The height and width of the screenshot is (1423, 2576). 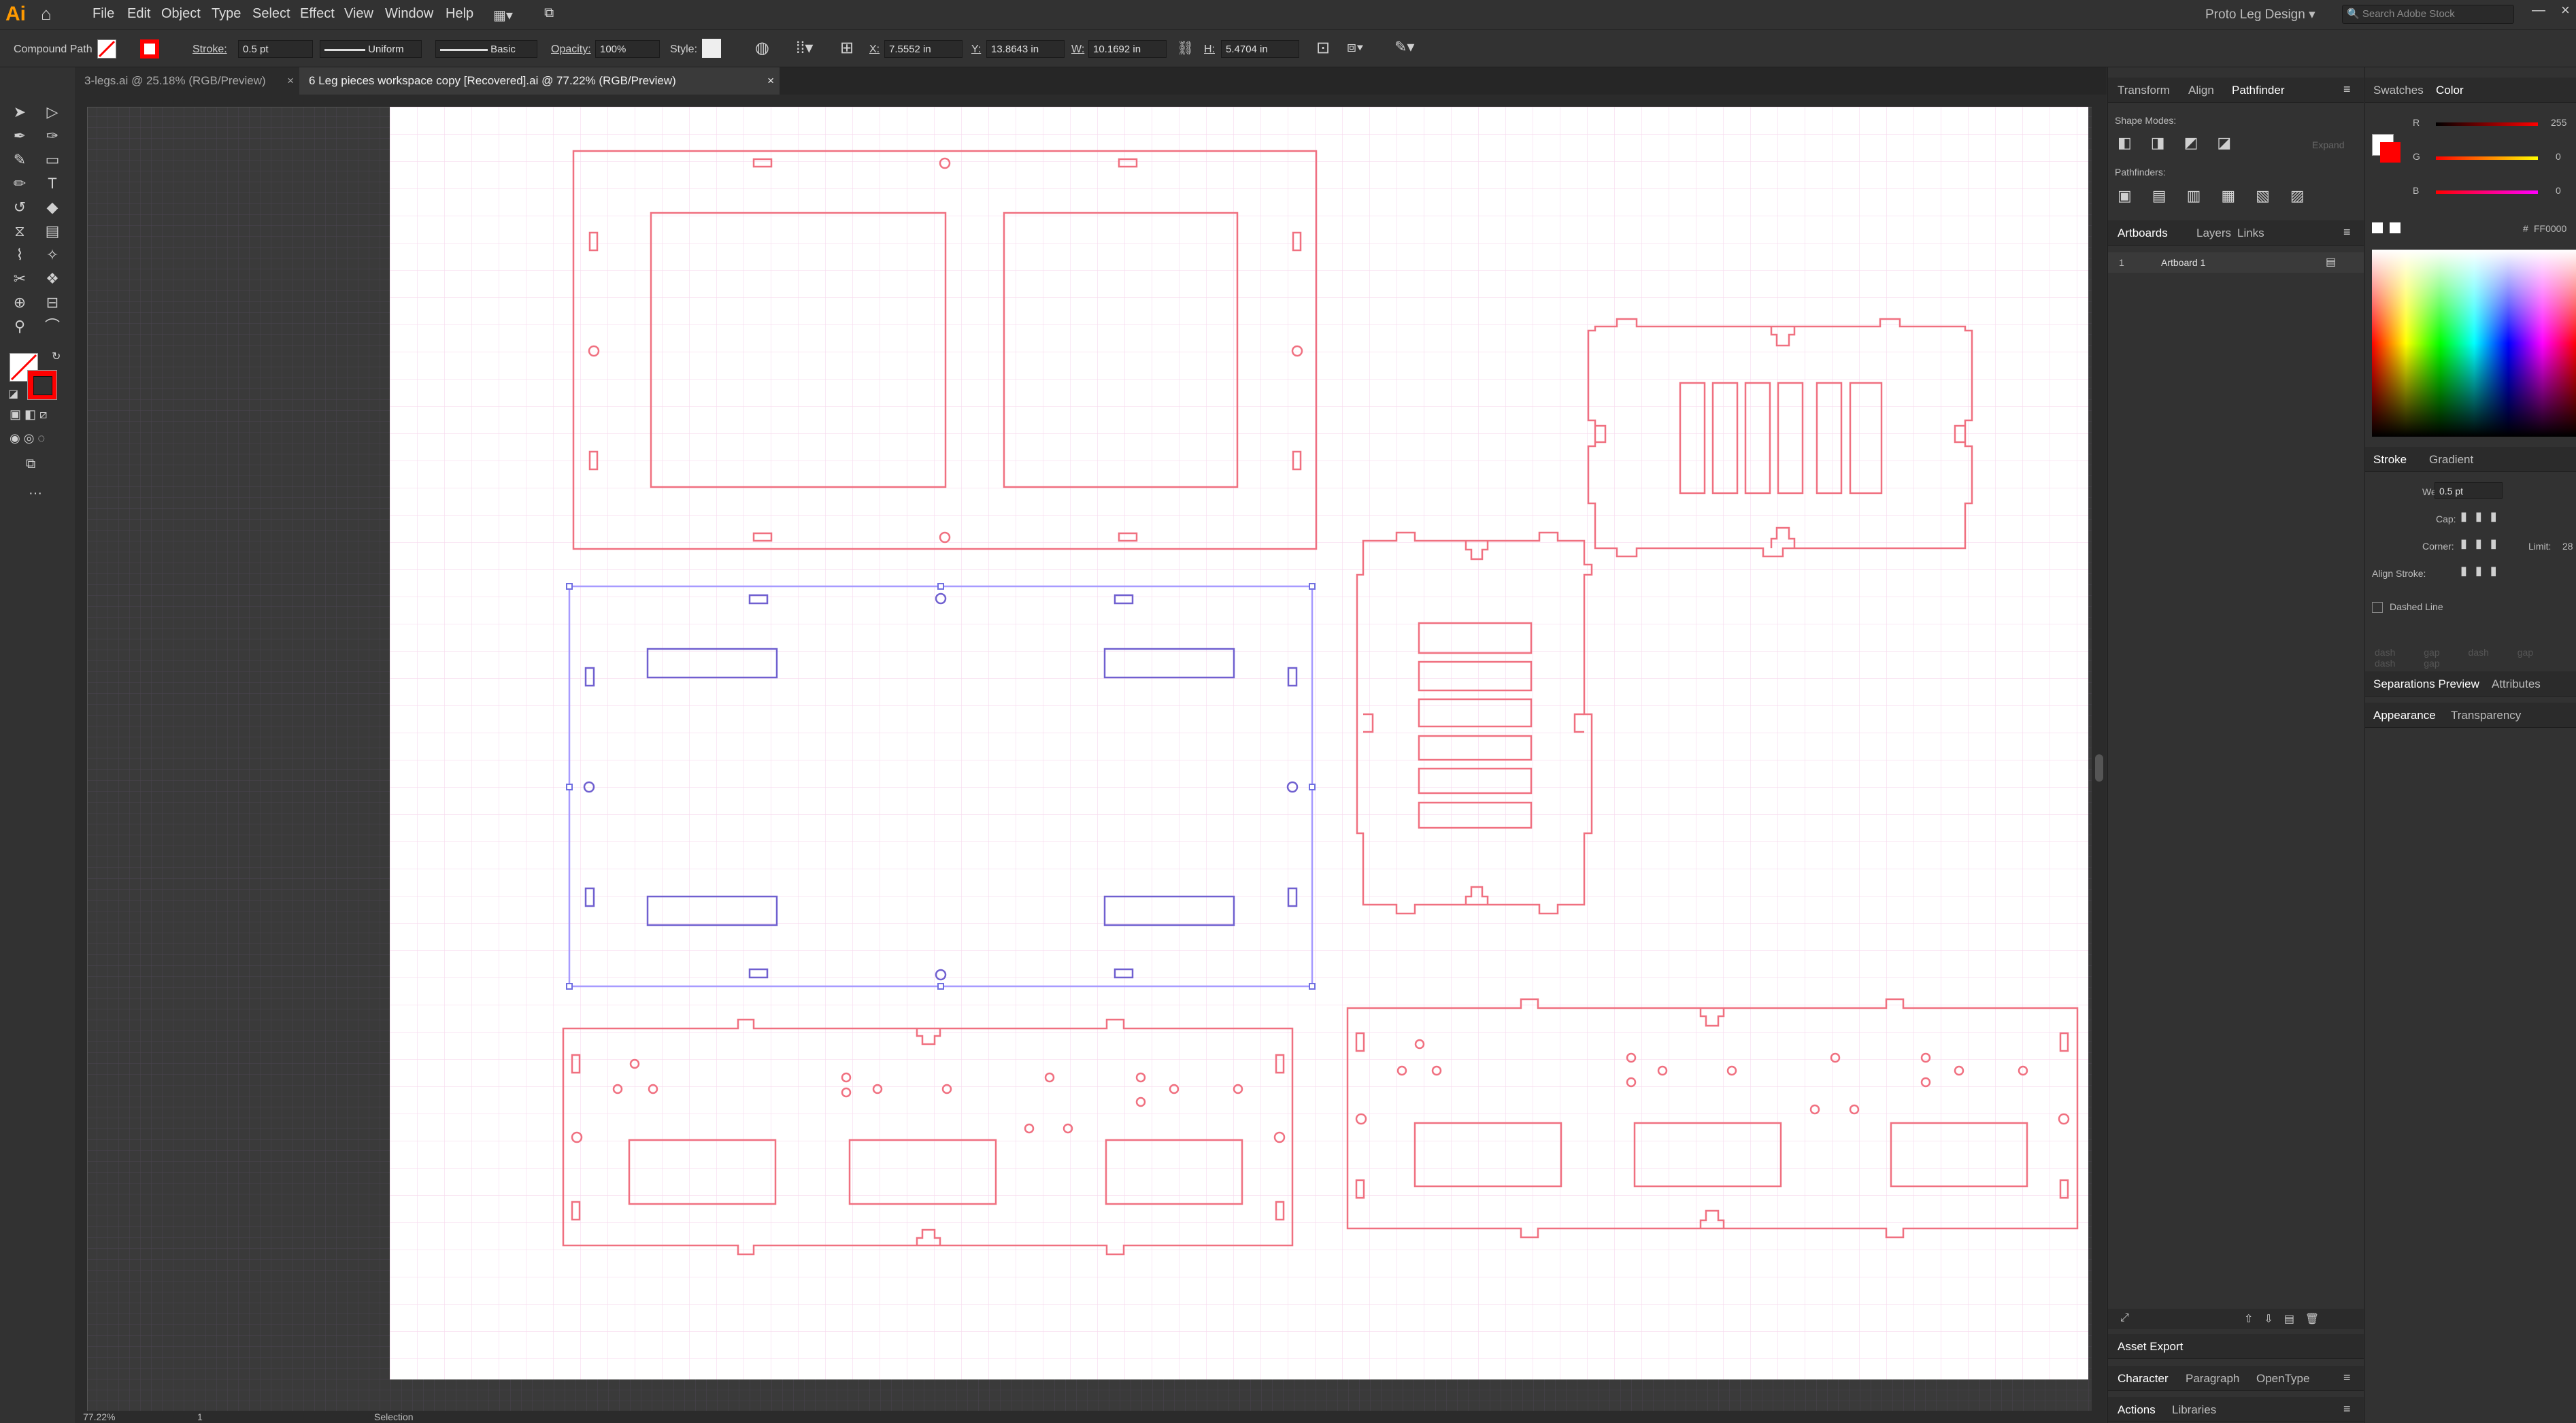 What do you see at coordinates (19, 112) in the screenshot?
I see `selection-tool-icon: ➤` at bounding box center [19, 112].